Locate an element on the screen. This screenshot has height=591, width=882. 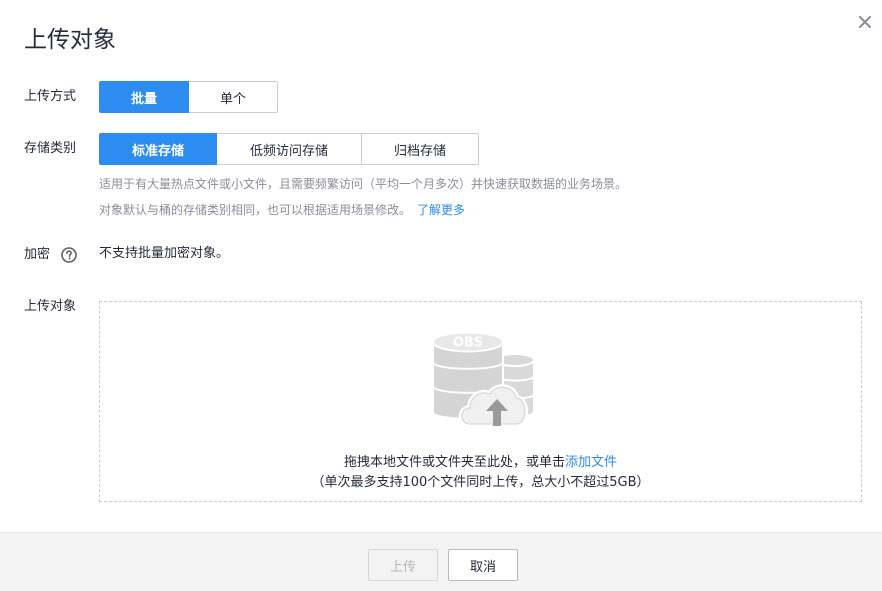
encryption-value: 不支持批量加密对象。 is located at coordinates (164, 253).